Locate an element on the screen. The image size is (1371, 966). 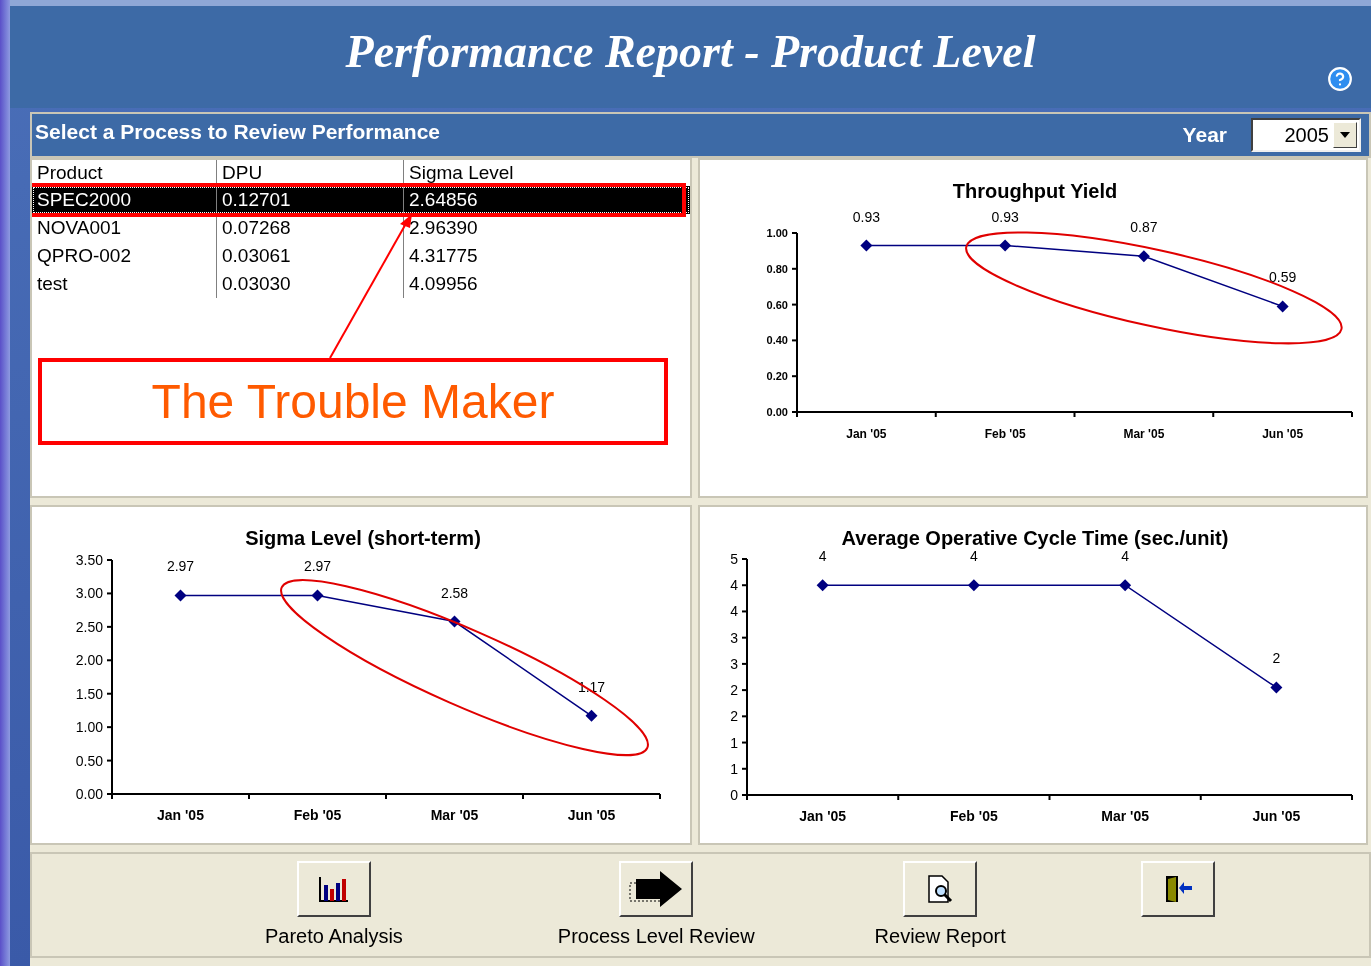
table-row: SPEC2000 0.12701 2.64856 is located at coordinates (361, 200).